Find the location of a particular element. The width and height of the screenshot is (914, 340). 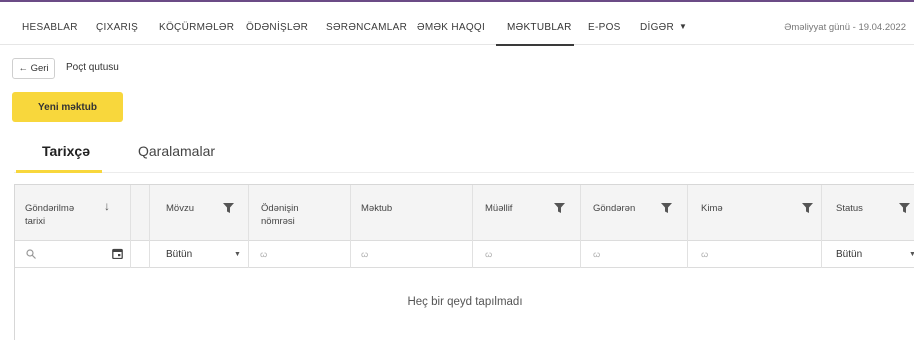

status-filter-select: Bütün is located at coordinates (849, 254).